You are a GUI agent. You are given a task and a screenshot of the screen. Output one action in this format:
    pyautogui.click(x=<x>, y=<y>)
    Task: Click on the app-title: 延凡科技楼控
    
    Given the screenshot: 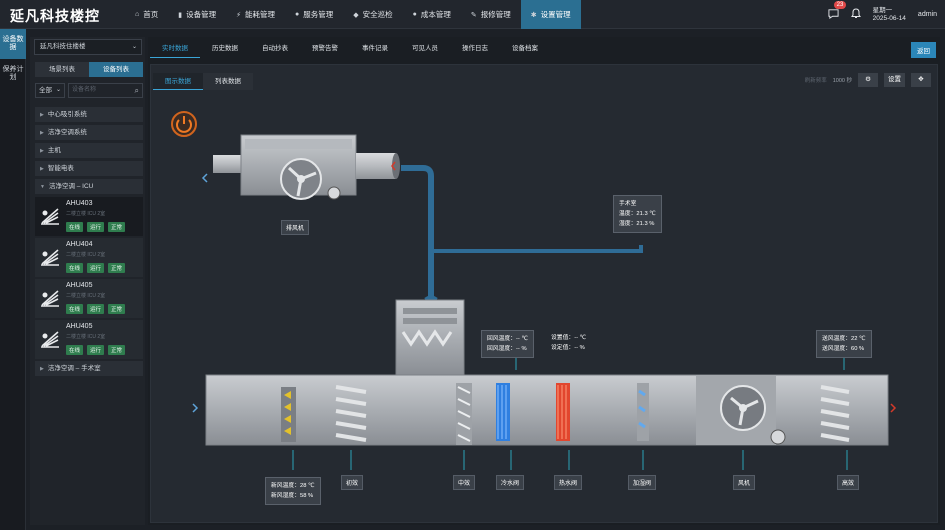 What is the action you would take?
    pyautogui.click(x=55, y=16)
    